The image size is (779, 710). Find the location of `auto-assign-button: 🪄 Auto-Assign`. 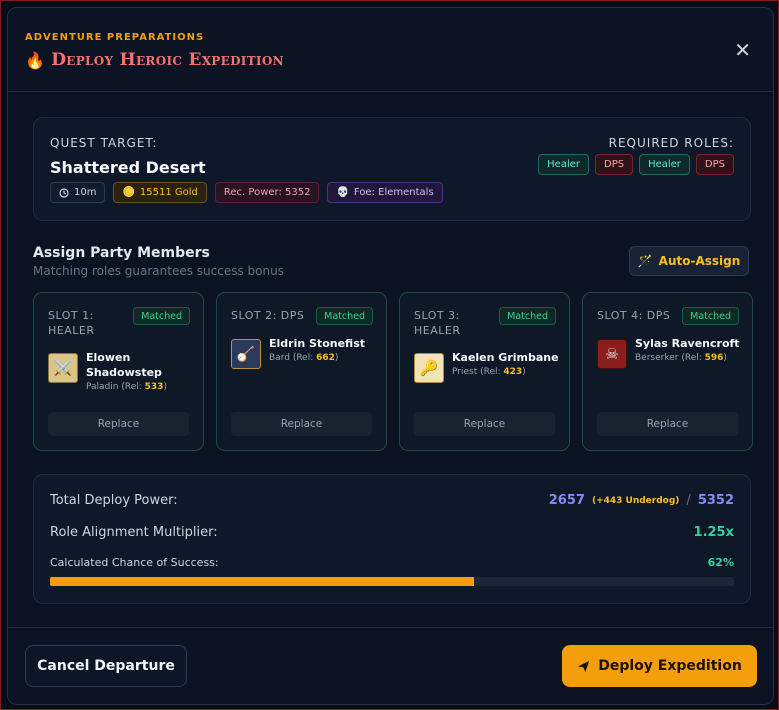

auto-assign-button: 🪄 Auto-Assign is located at coordinates (689, 261).